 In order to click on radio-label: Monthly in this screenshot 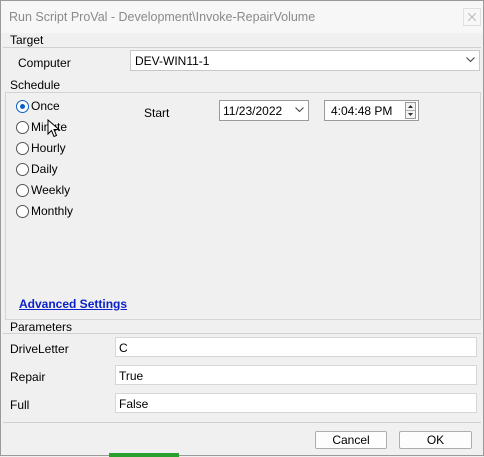, I will do `click(52, 211)`.